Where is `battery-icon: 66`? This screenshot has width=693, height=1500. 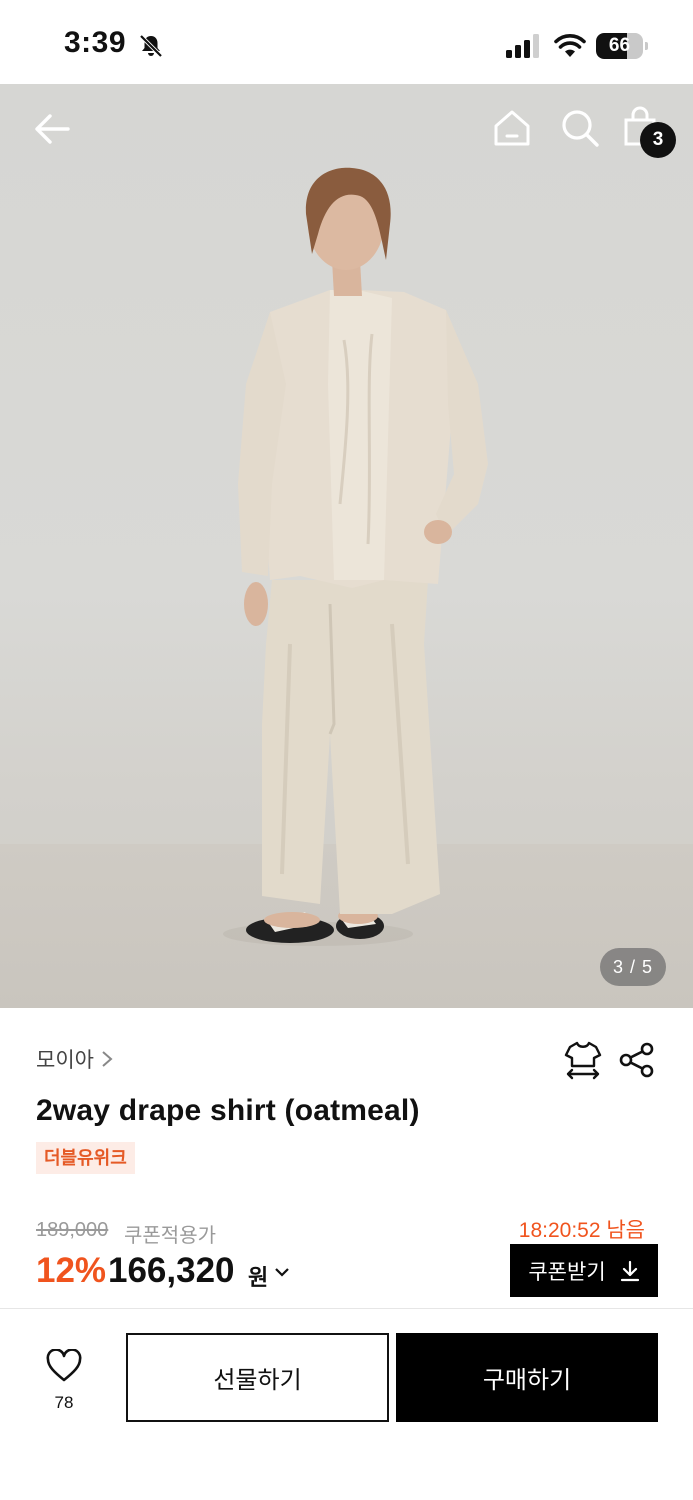
battery-icon: 66 is located at coordinates (622, 46).